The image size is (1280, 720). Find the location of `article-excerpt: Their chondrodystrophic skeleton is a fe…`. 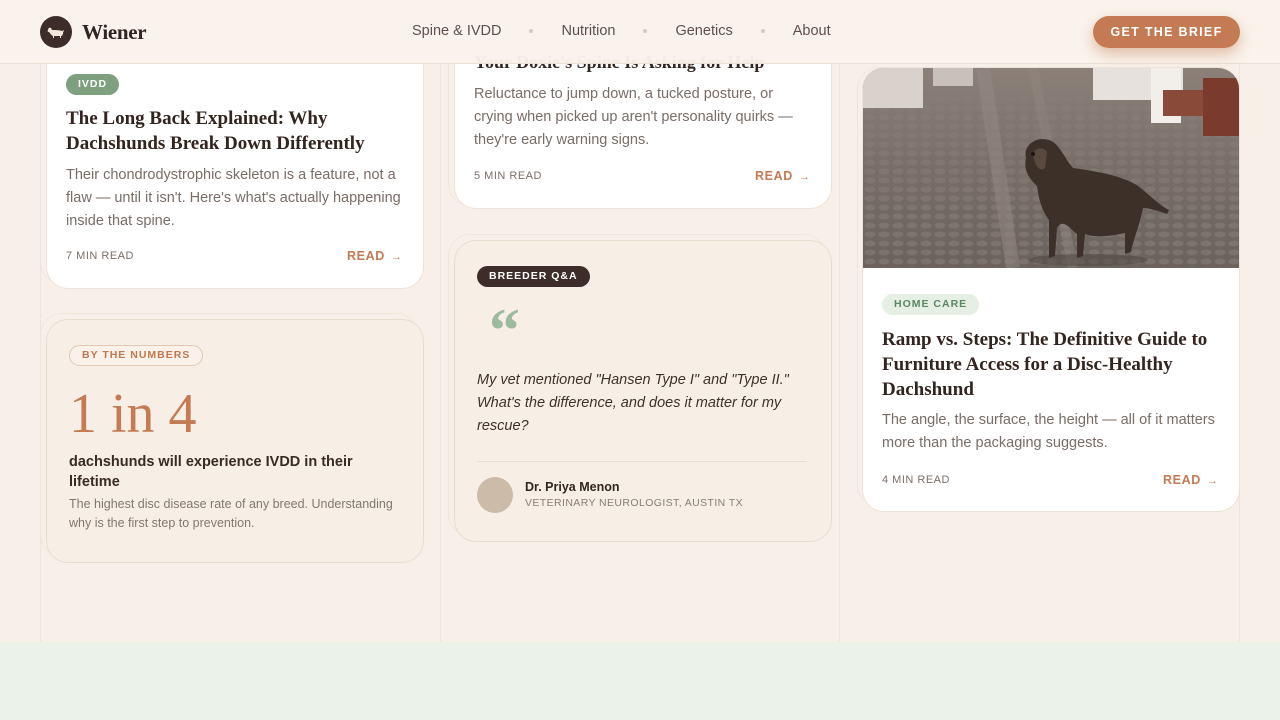

article-excerpt: Their chondrodystrophic skeleton is a fe… is located at coordinates (233, 198).